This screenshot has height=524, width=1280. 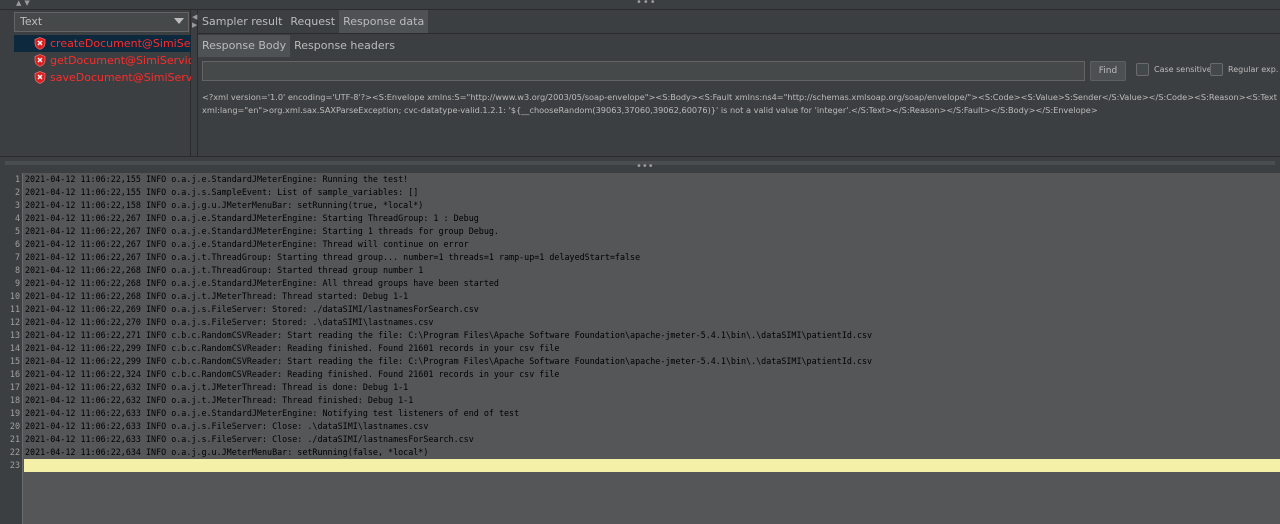 What do you see at coordinates (17, 231) in the screenshot?
I see `line-number: 5` at bounding box center [17, 231].